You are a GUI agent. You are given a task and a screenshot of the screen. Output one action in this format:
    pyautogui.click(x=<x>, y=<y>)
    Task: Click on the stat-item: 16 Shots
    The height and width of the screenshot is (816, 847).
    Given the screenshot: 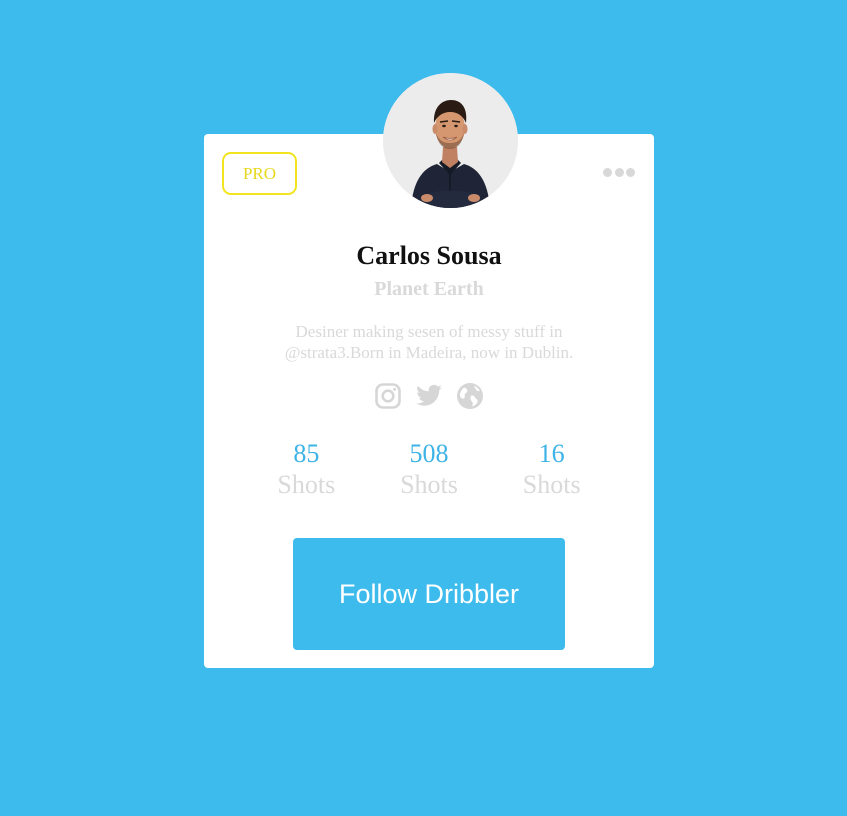 What is the action you would take?
    pyautogui.click(x=551, y=470)
    